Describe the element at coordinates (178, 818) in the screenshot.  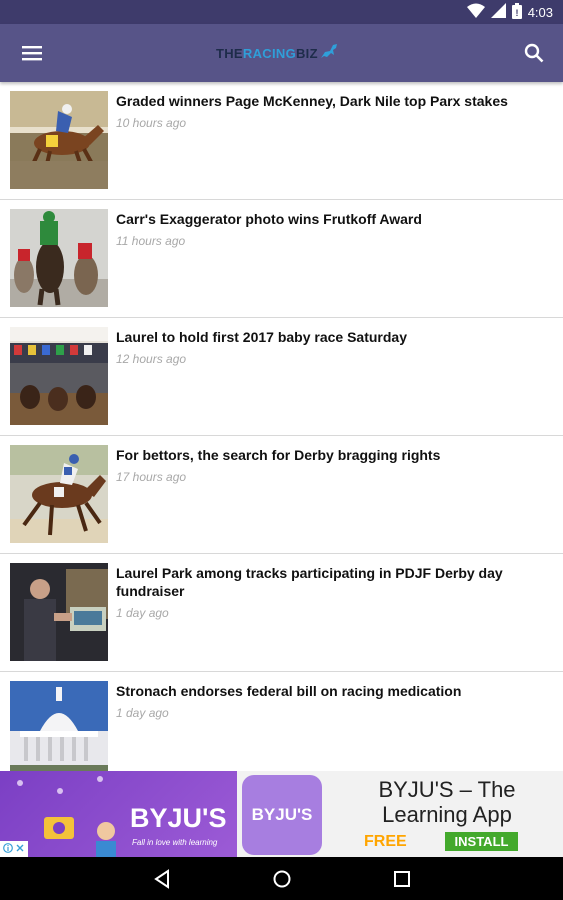
I see `ad-brand-text: BYJU'S` at that location.